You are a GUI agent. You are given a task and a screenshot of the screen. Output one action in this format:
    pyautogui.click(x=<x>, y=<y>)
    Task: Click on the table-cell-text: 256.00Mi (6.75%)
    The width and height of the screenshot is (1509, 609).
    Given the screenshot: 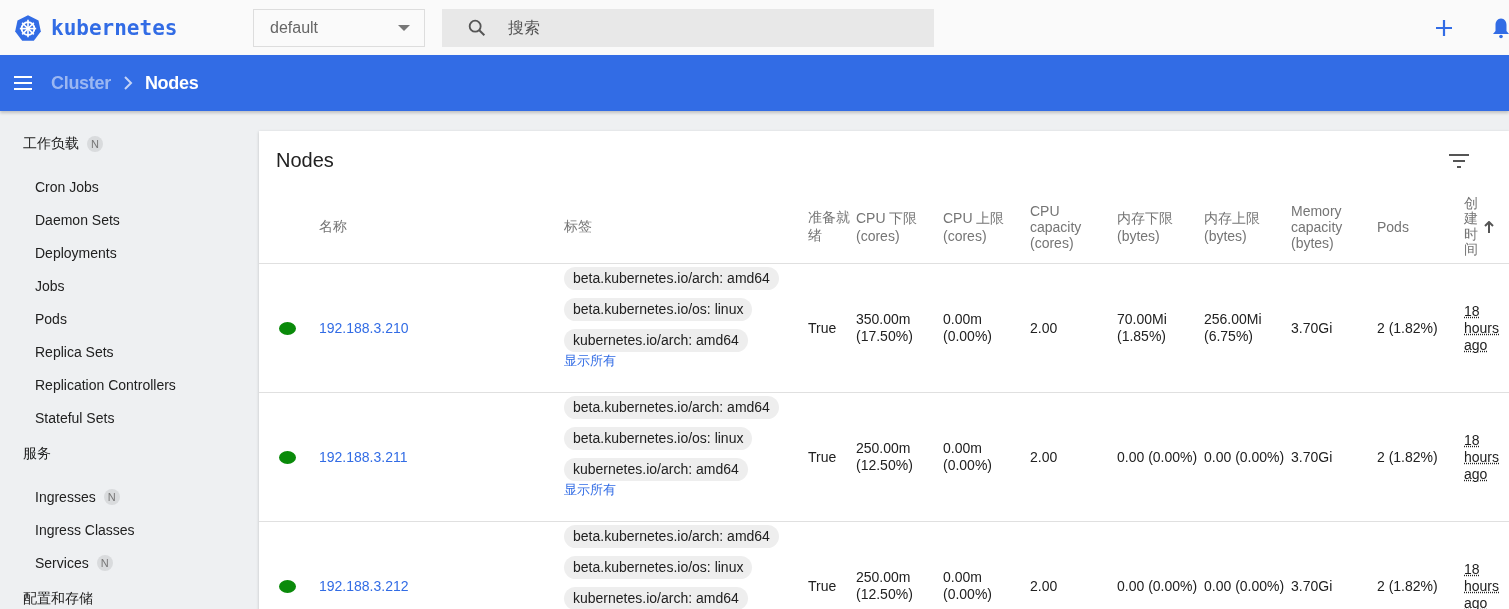 What is the action you would take?
    pyautogui.click(x=1233, y=328)
    